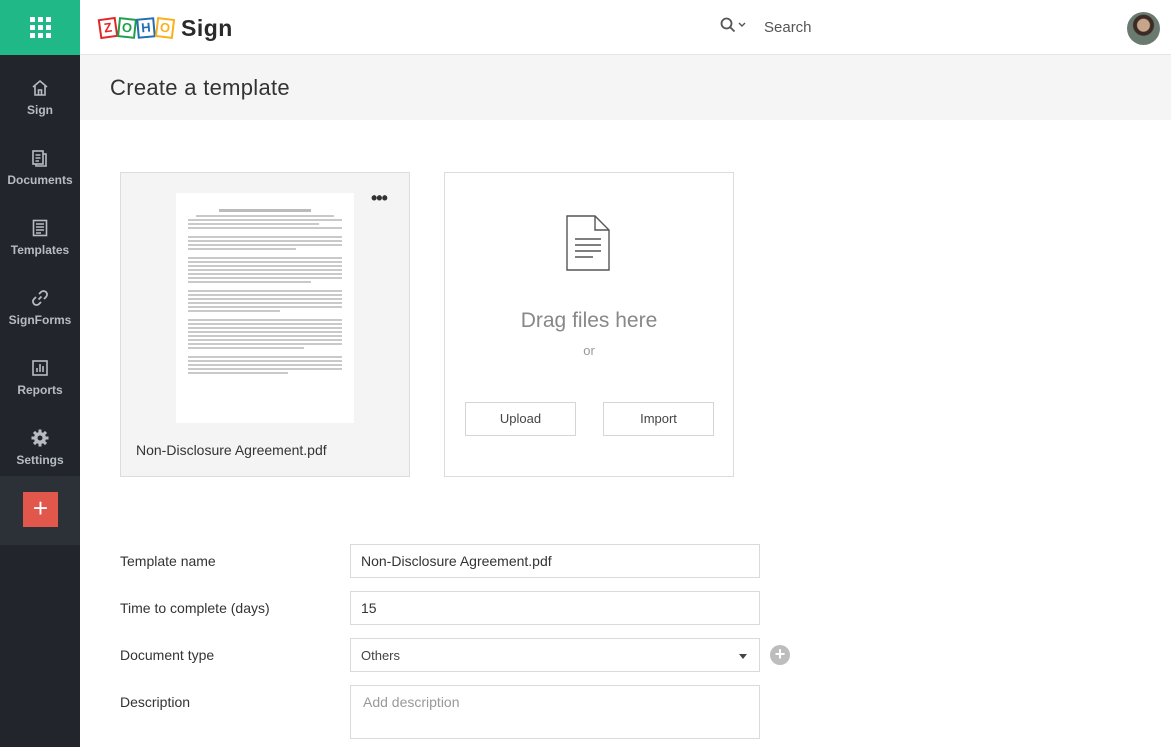 The image size is (1171, 747). What do you see at coordinates (200, 87) in the screenshot?
I see `page-title: Create a template` at bounding box center [200, 87].